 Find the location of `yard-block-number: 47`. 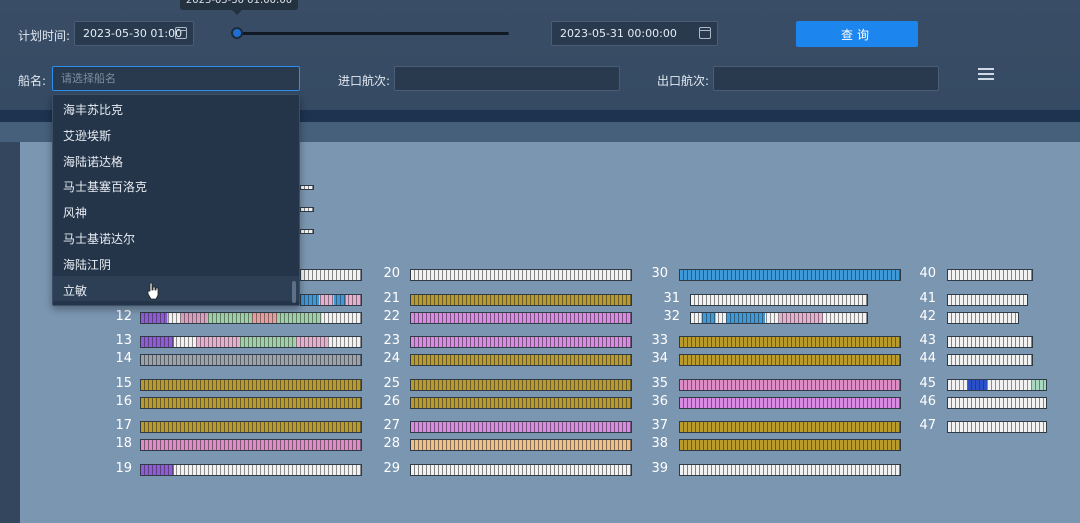

yard-block-number: 47 is located at coordinates (927, 425).